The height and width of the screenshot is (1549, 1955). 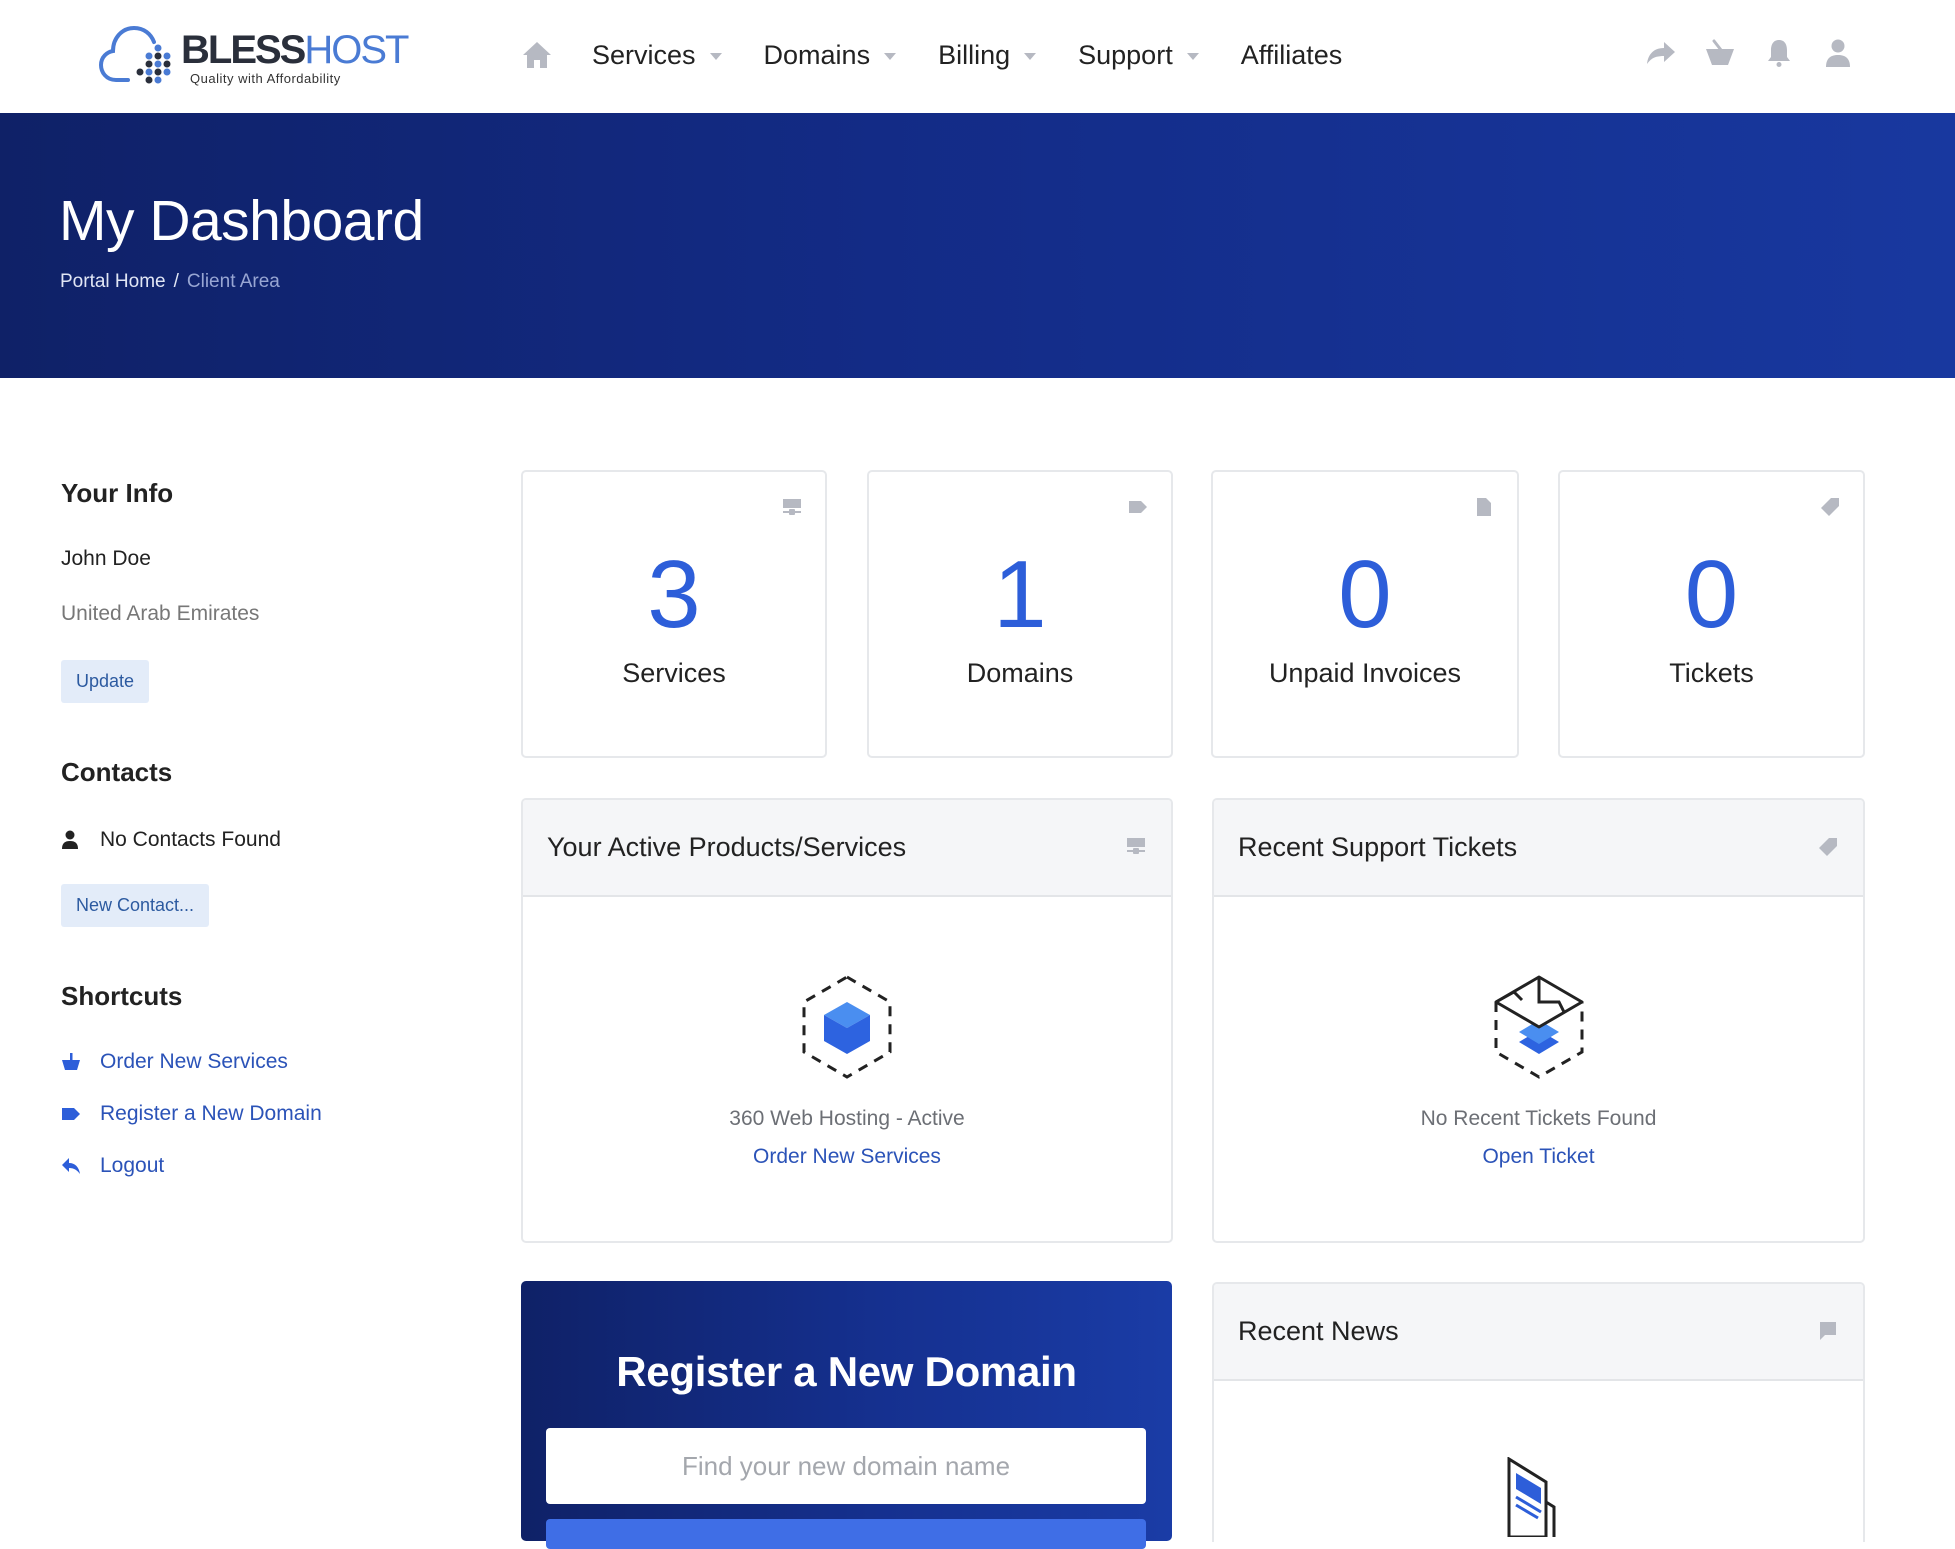 I want to click on open-ticket-link-label: Open Ticket, so click(x=1538, y=1156).